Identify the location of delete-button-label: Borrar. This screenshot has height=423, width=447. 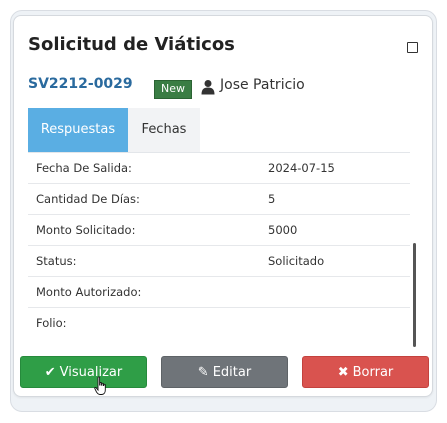
(373, 372).